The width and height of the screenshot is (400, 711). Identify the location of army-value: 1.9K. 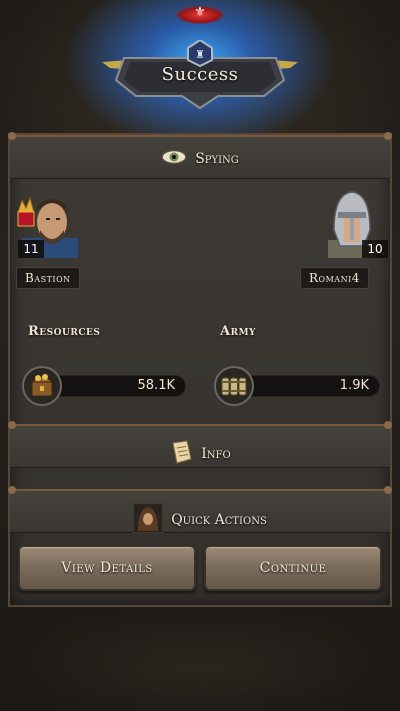
(354, 385).